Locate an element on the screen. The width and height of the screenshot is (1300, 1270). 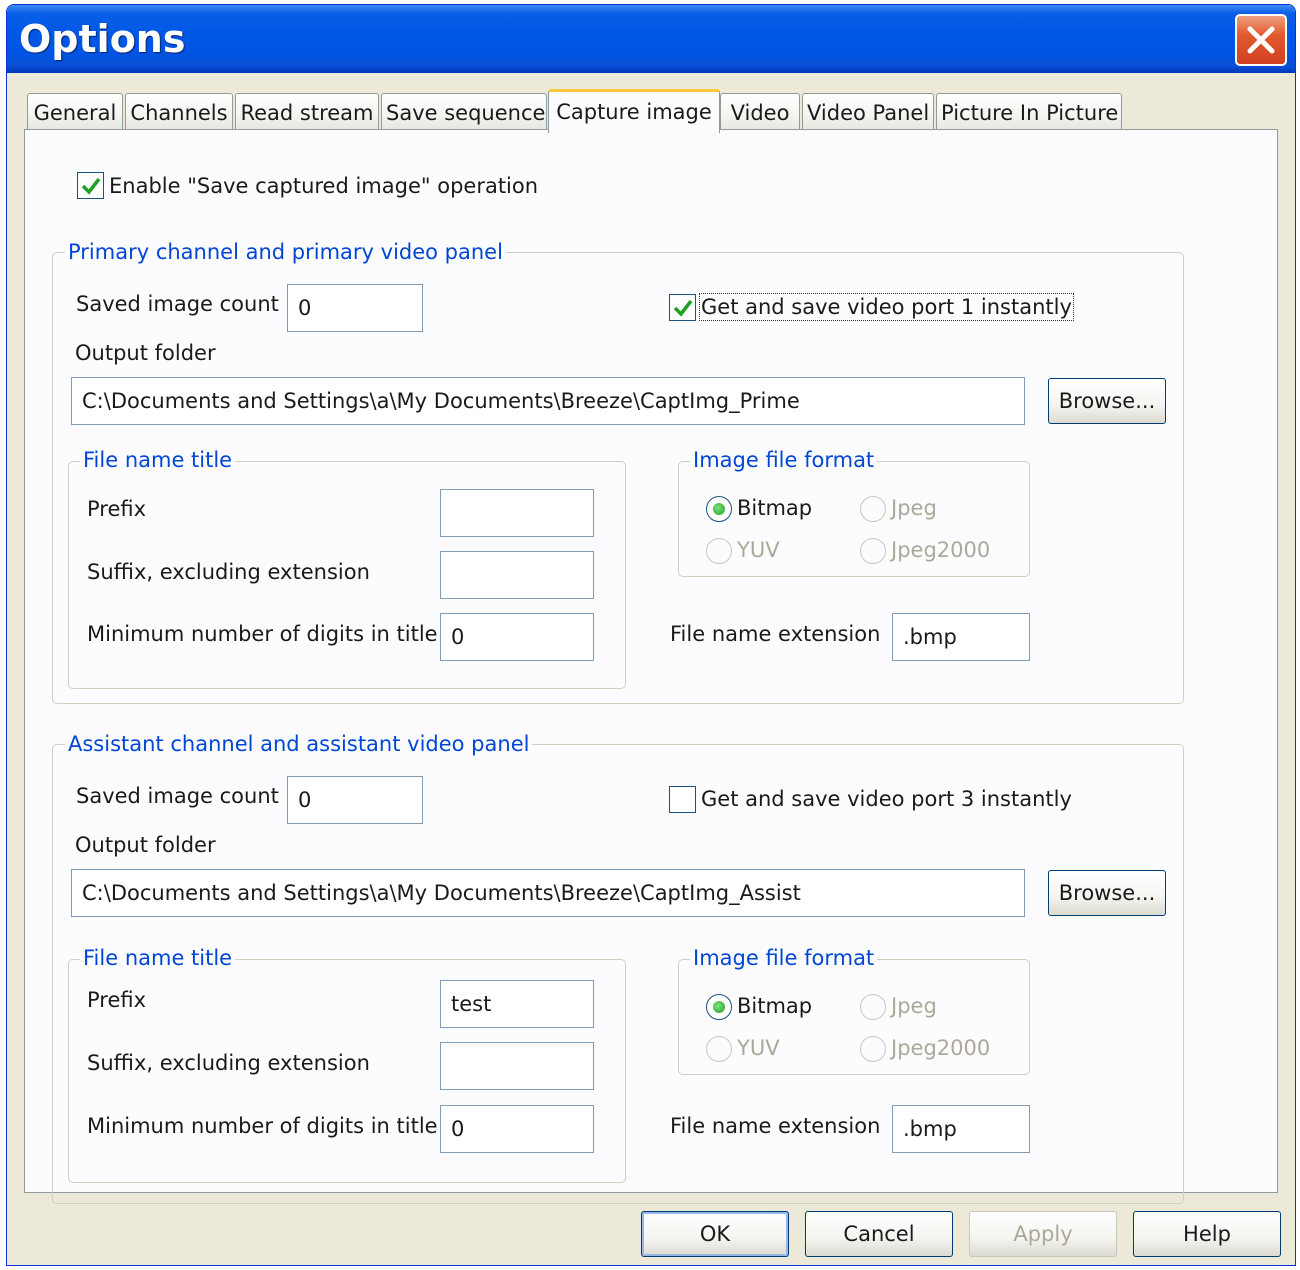
assistant-instant-checkbox is located at coordinates (682, 799).